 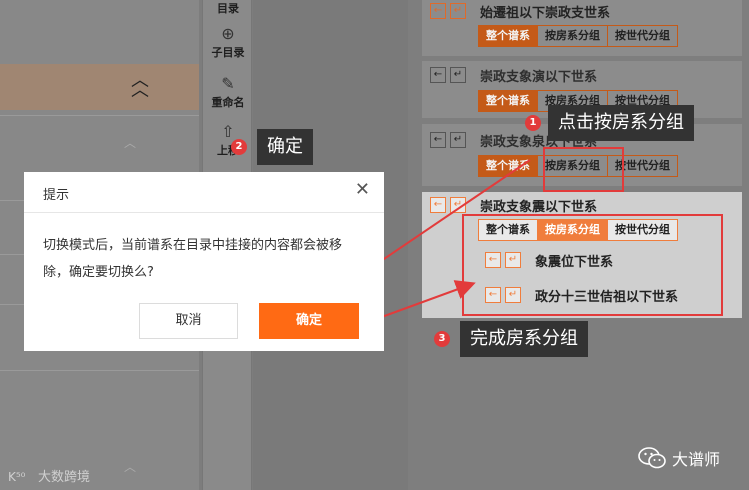 I want to click on confirm-button: 确定, so click(x=309, y=321).